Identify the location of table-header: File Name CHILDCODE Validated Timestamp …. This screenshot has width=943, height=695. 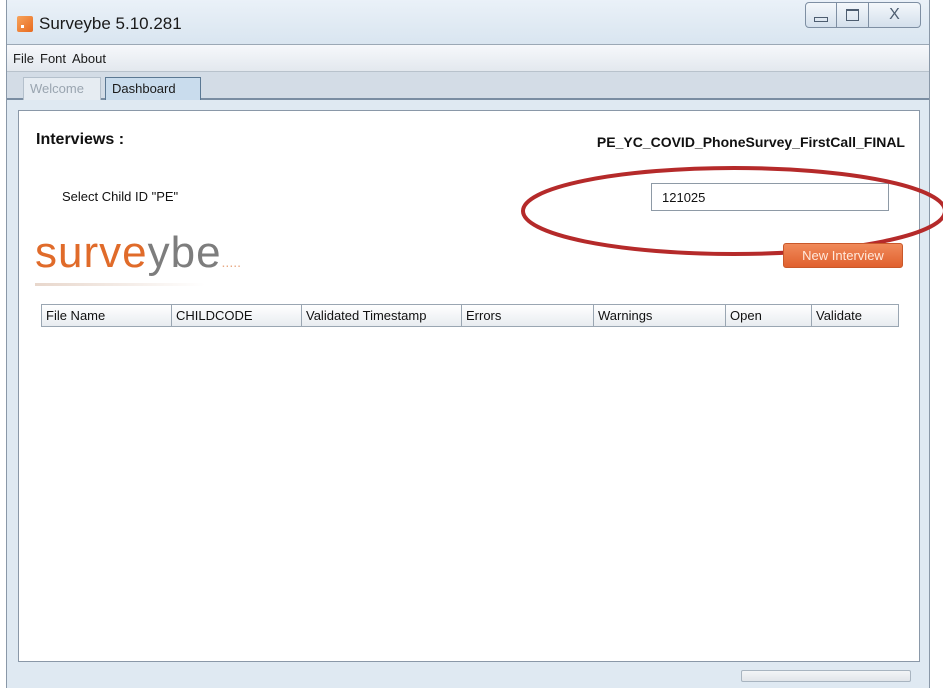
(470, 315).